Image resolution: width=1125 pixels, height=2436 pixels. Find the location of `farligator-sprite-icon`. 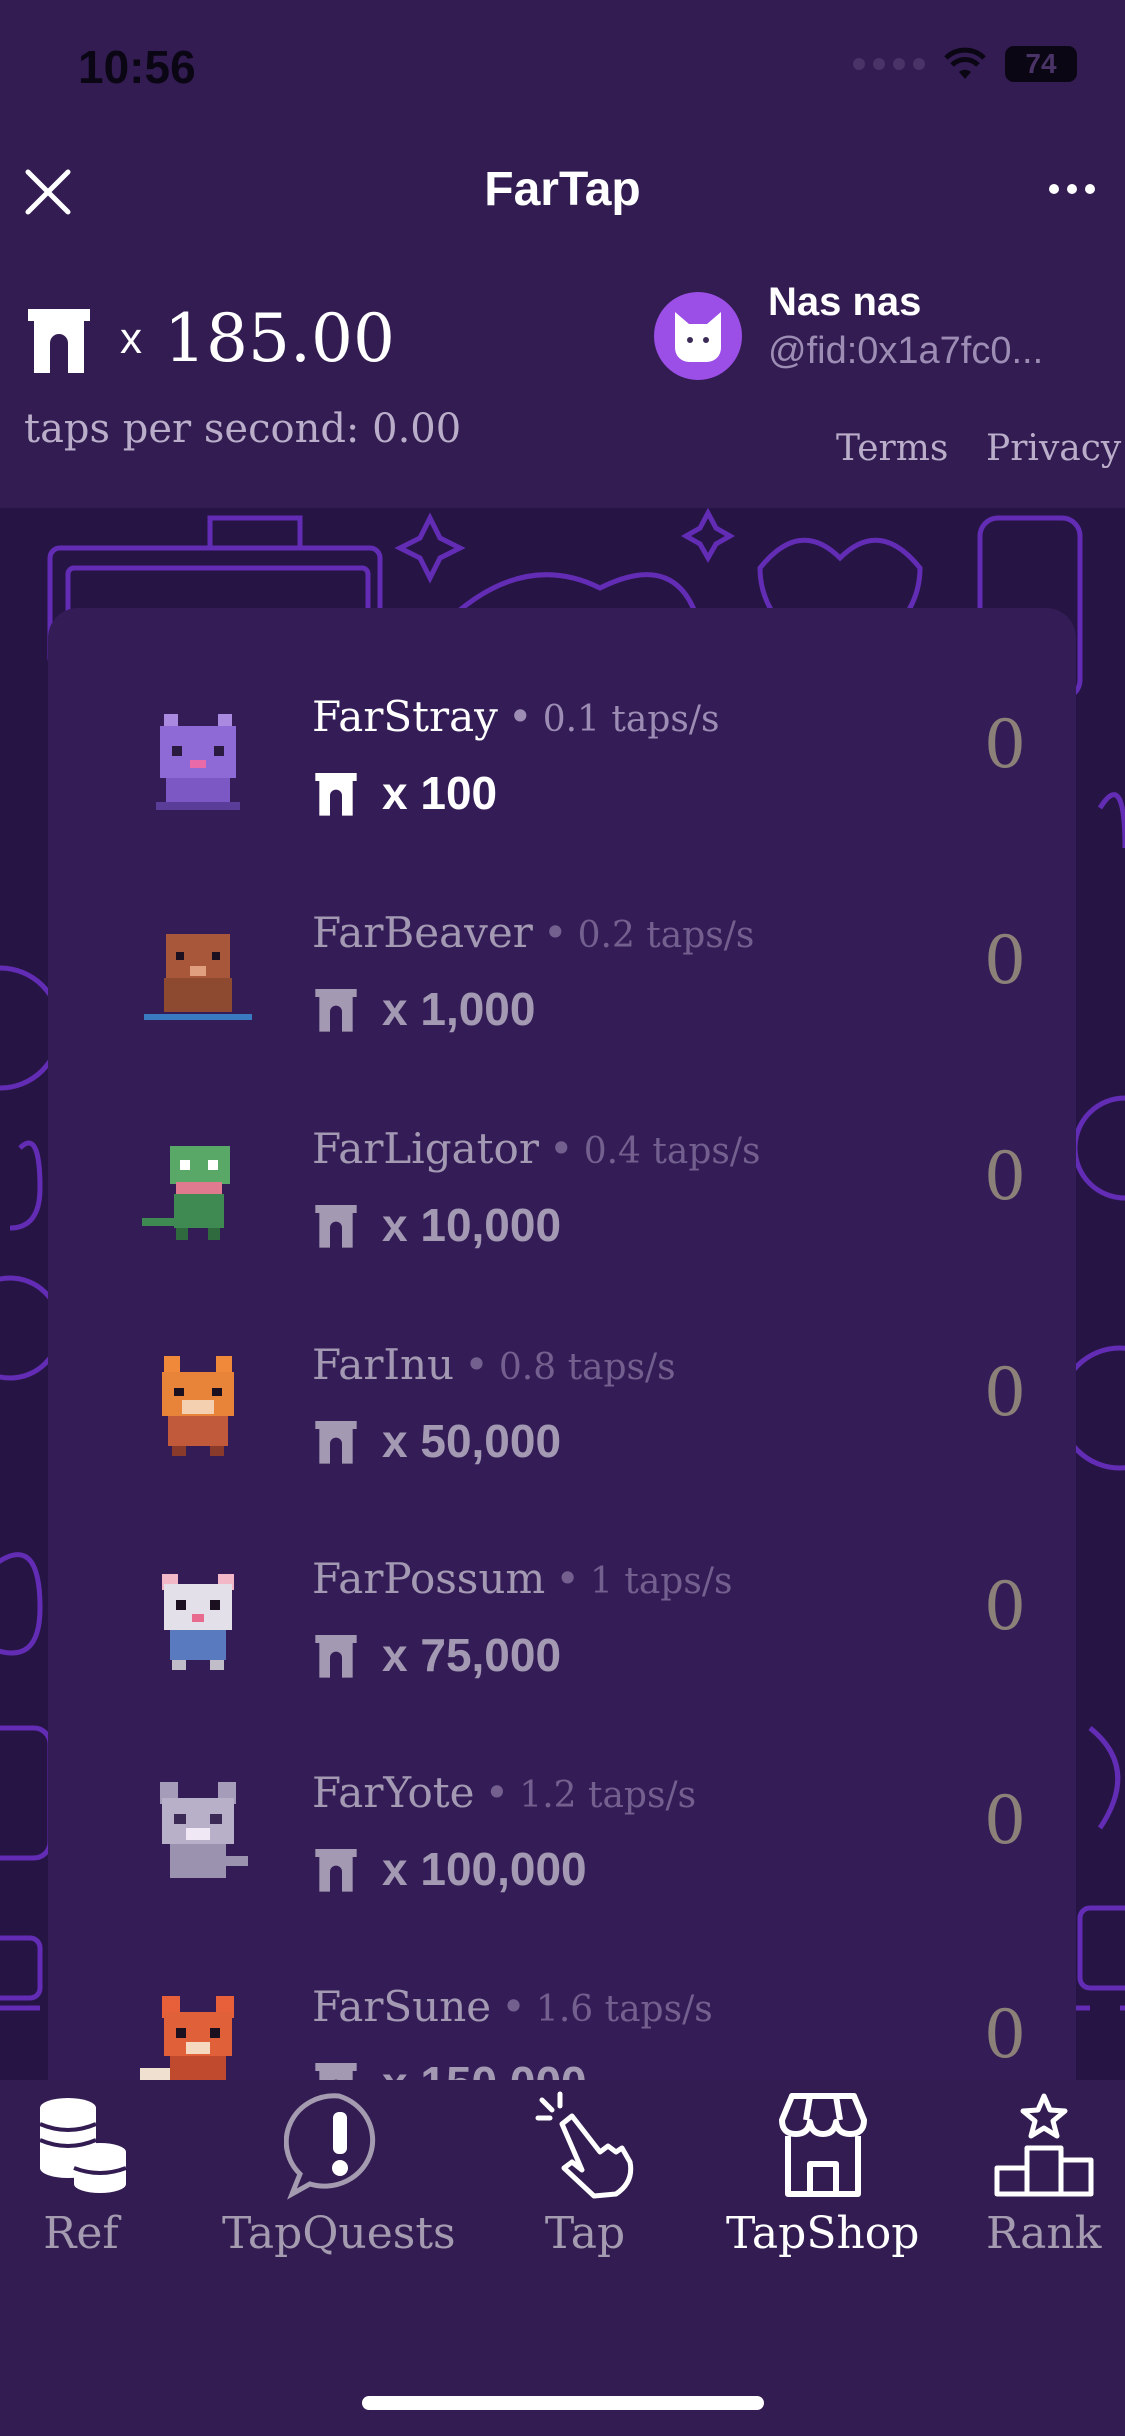

farligator-sprite-icon is located at coordinates (186, 1193).